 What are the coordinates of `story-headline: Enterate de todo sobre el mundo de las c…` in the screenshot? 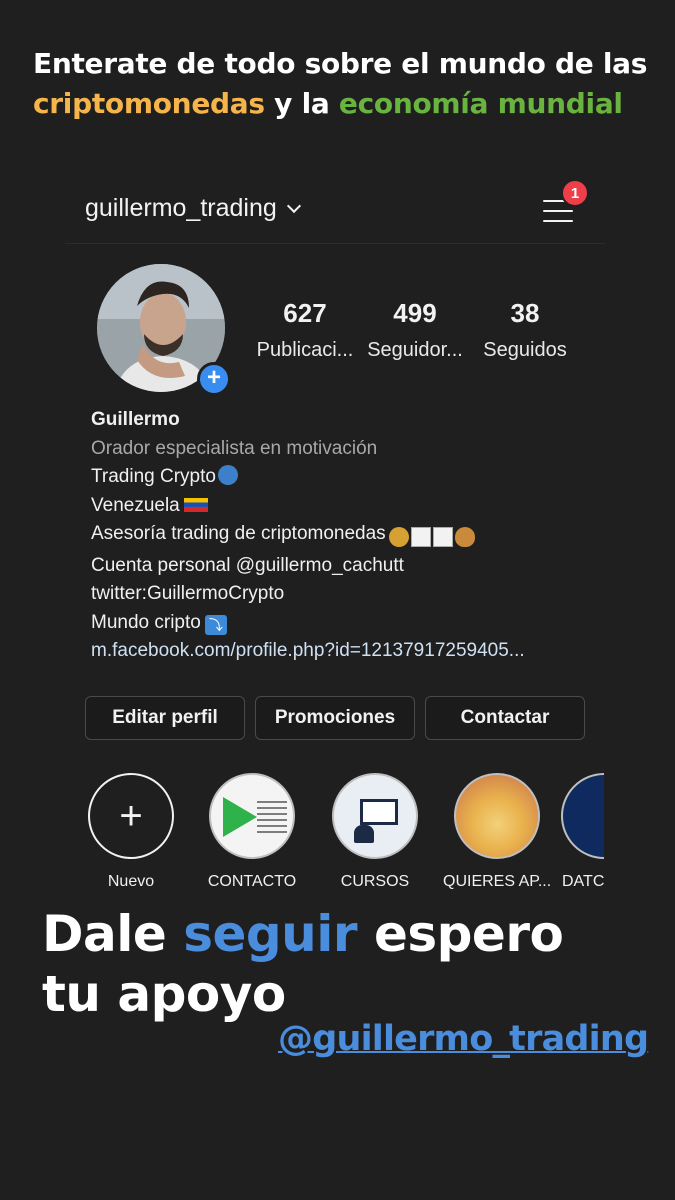 It's located at (343, 84).